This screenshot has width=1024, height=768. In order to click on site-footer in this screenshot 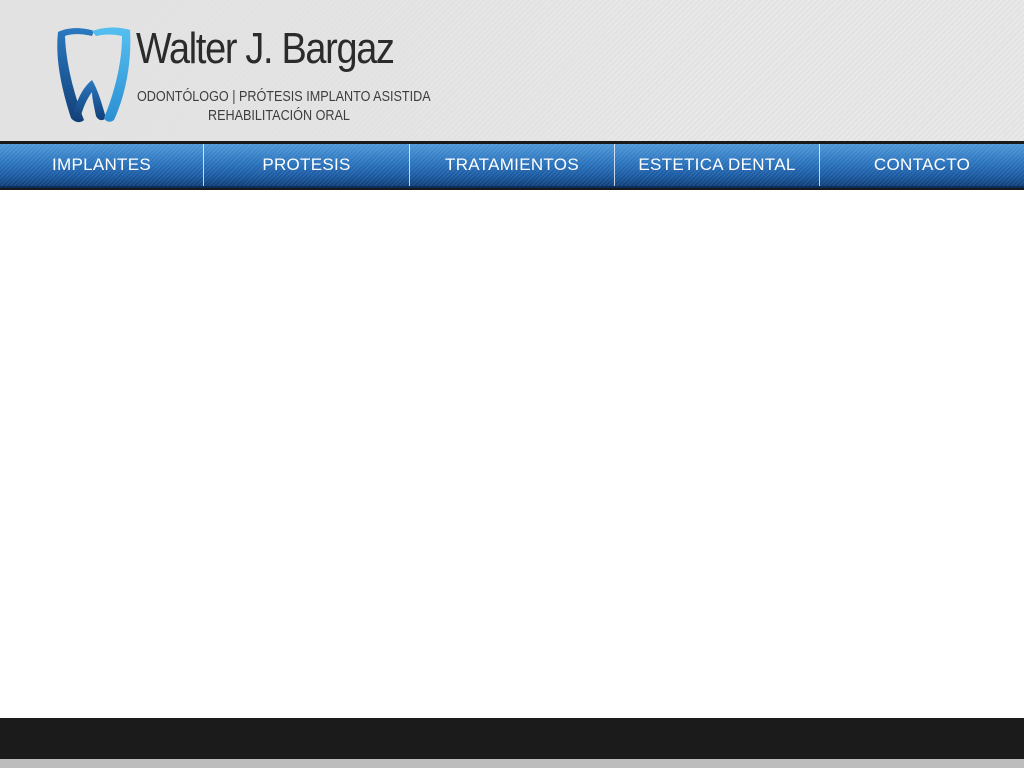, I will do `click(512, 738)`.